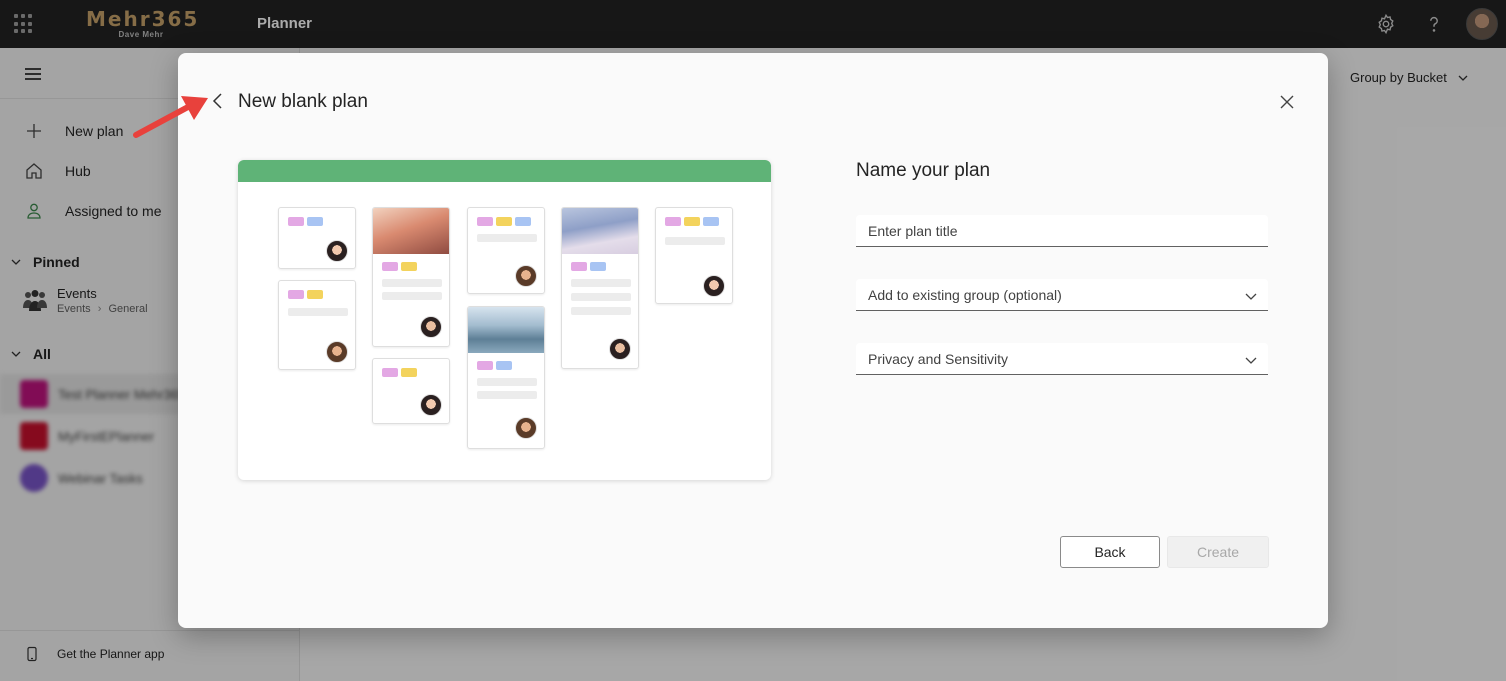  Describe the element at coordinates (303, 101) in the screenshot. I see `dialog-title: New blank plan` at that location.